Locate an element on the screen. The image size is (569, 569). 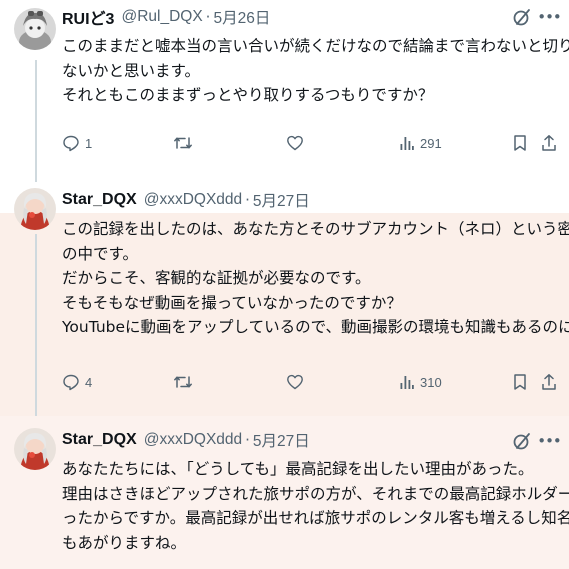
reply-button: 1 is located at coordinates (77, 143).